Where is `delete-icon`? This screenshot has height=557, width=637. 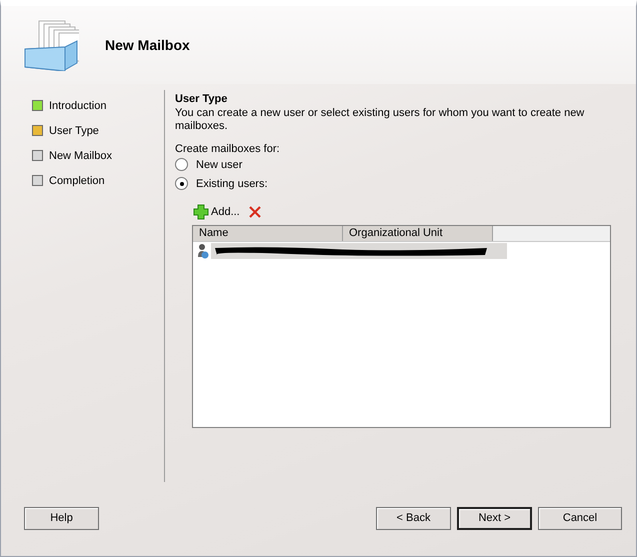
delete-icon is located at coordinates (255, 212).